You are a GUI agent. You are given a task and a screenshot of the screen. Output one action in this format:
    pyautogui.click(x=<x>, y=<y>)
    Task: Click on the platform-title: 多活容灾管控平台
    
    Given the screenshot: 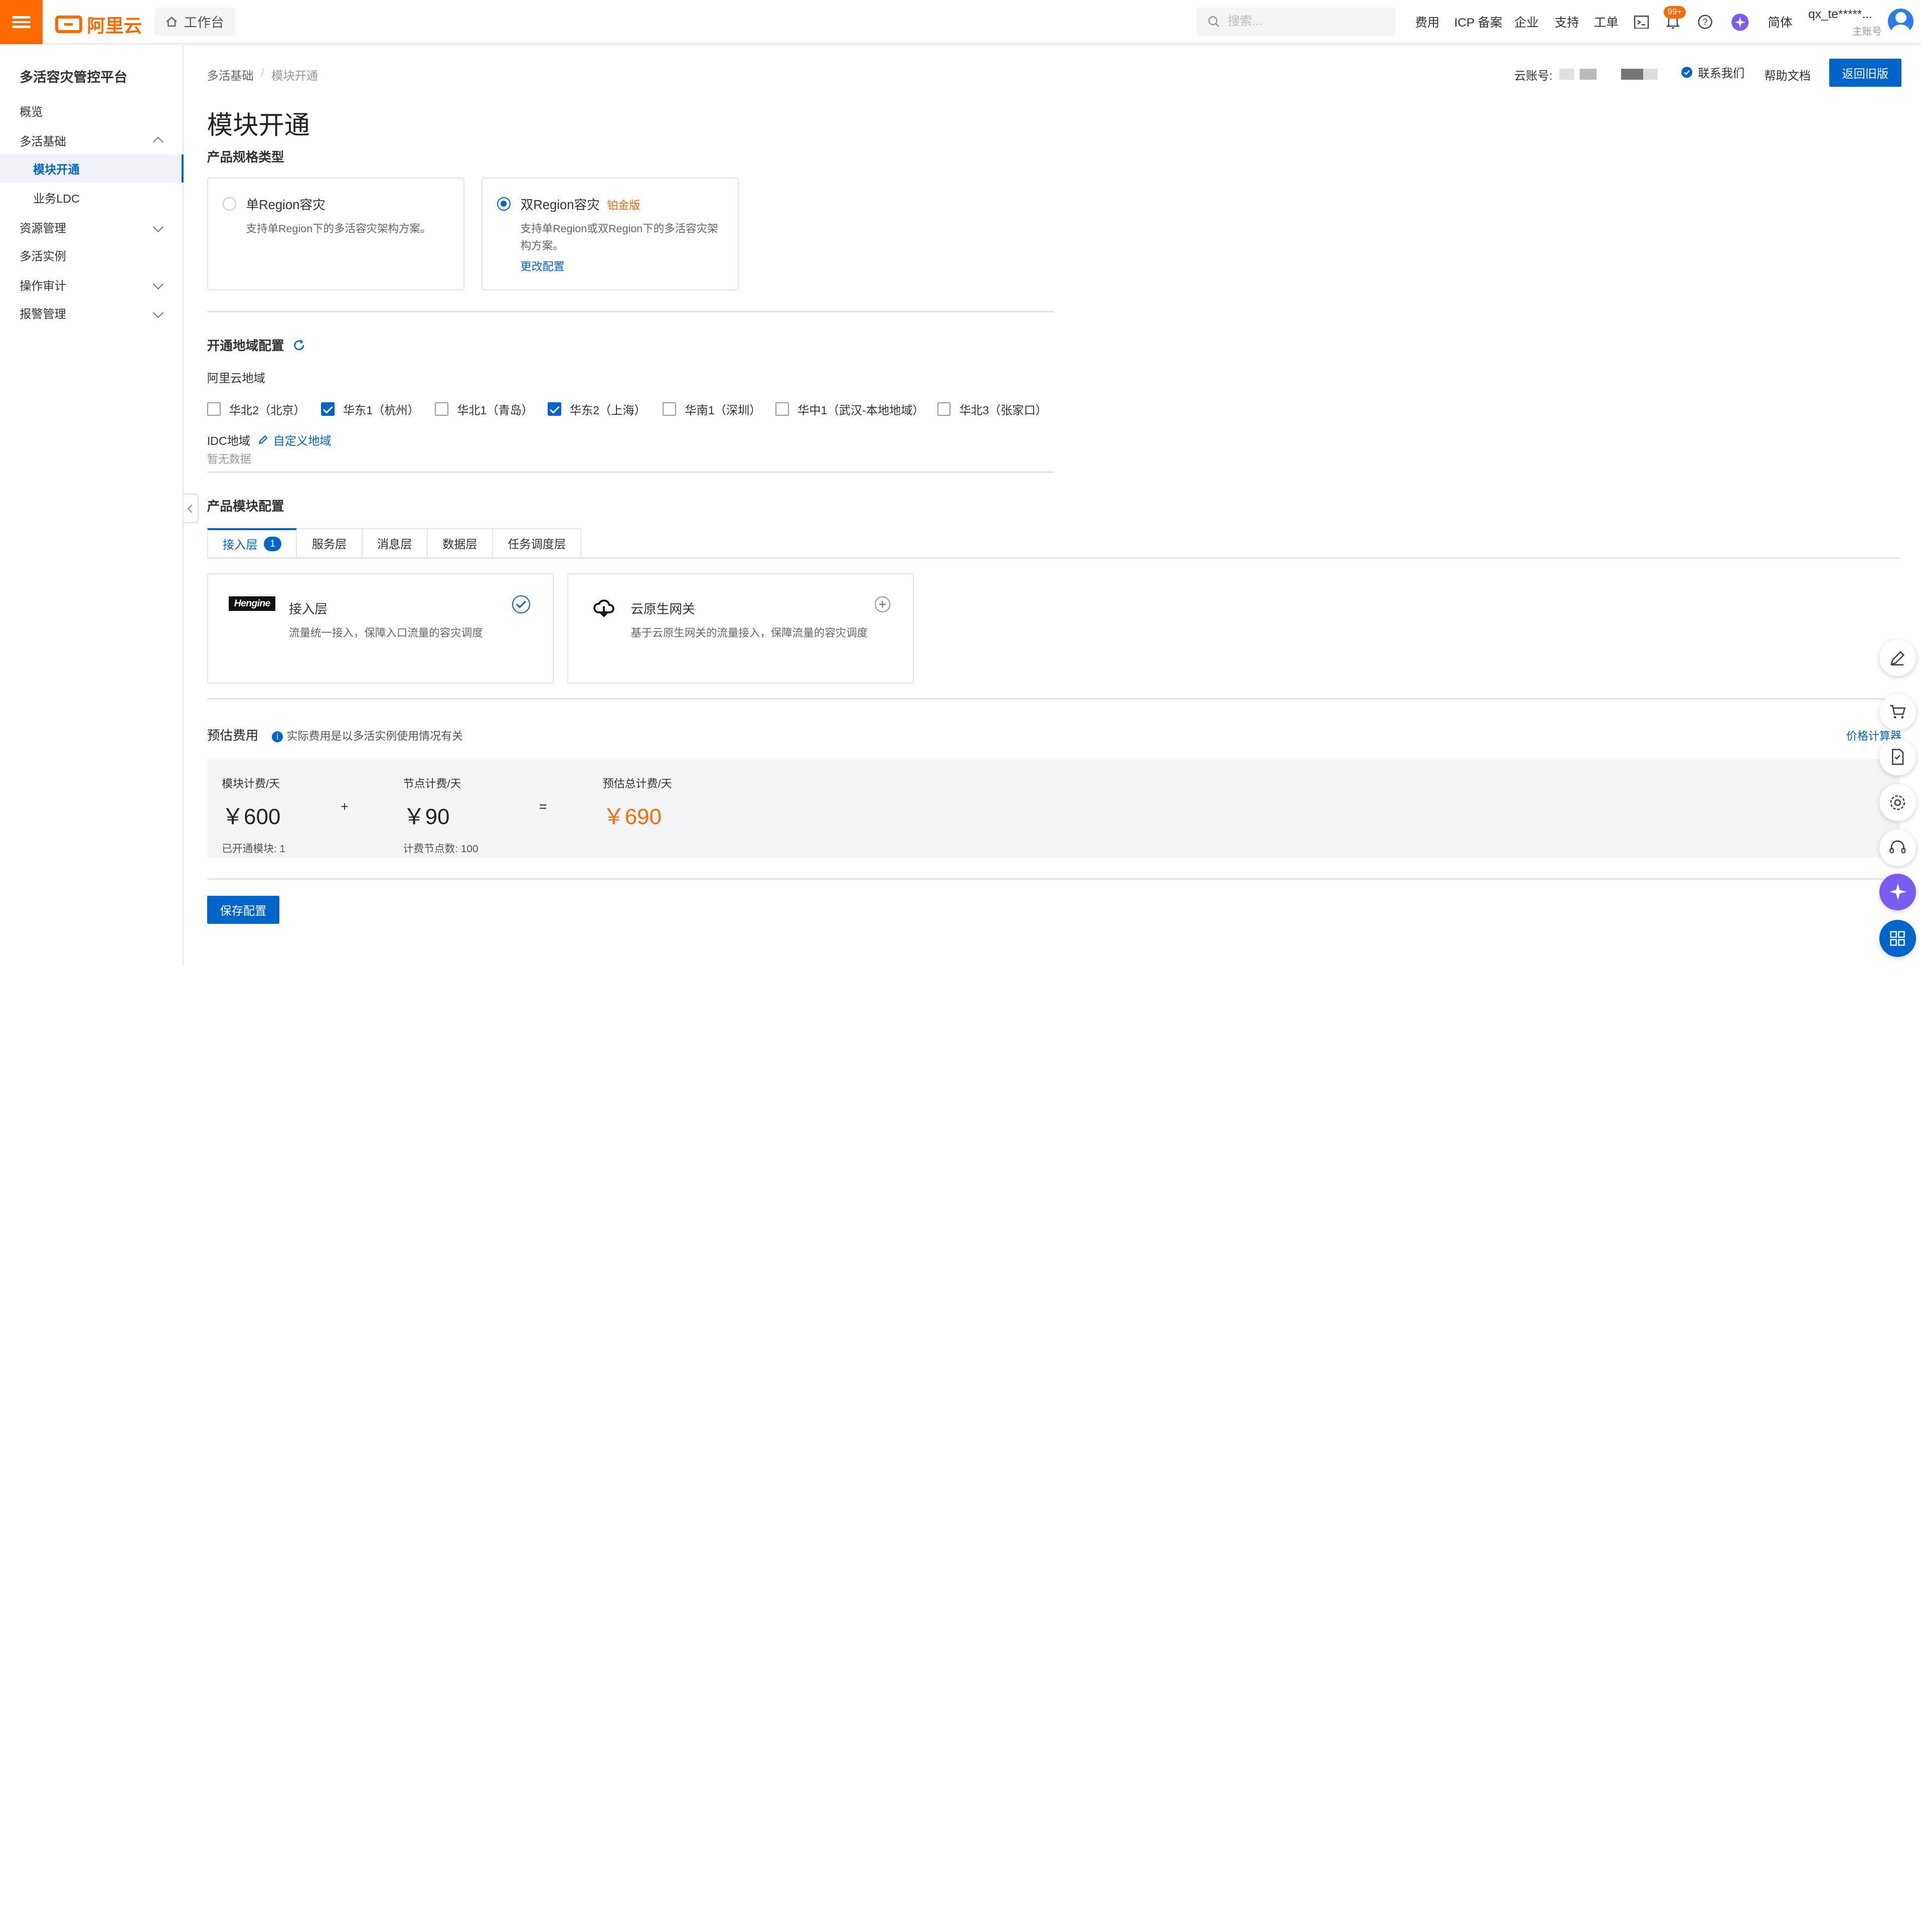 What is the action you would take?
    pyautogui.click(x=73, y=77)
    